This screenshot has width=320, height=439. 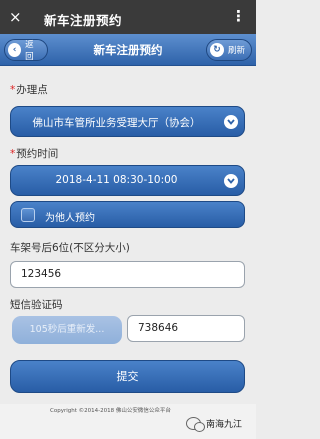 I want to click on more-icon: ⋮, so click(x=238, y=16).